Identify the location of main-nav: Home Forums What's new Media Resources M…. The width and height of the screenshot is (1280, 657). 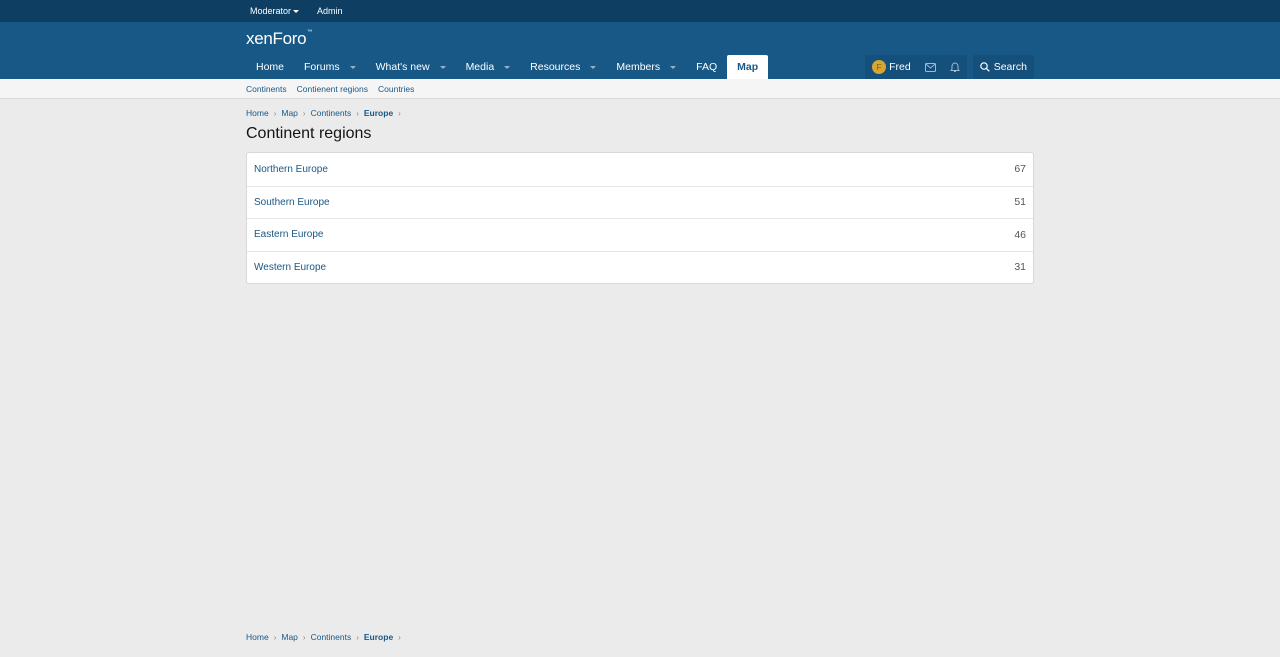
(507, 67).